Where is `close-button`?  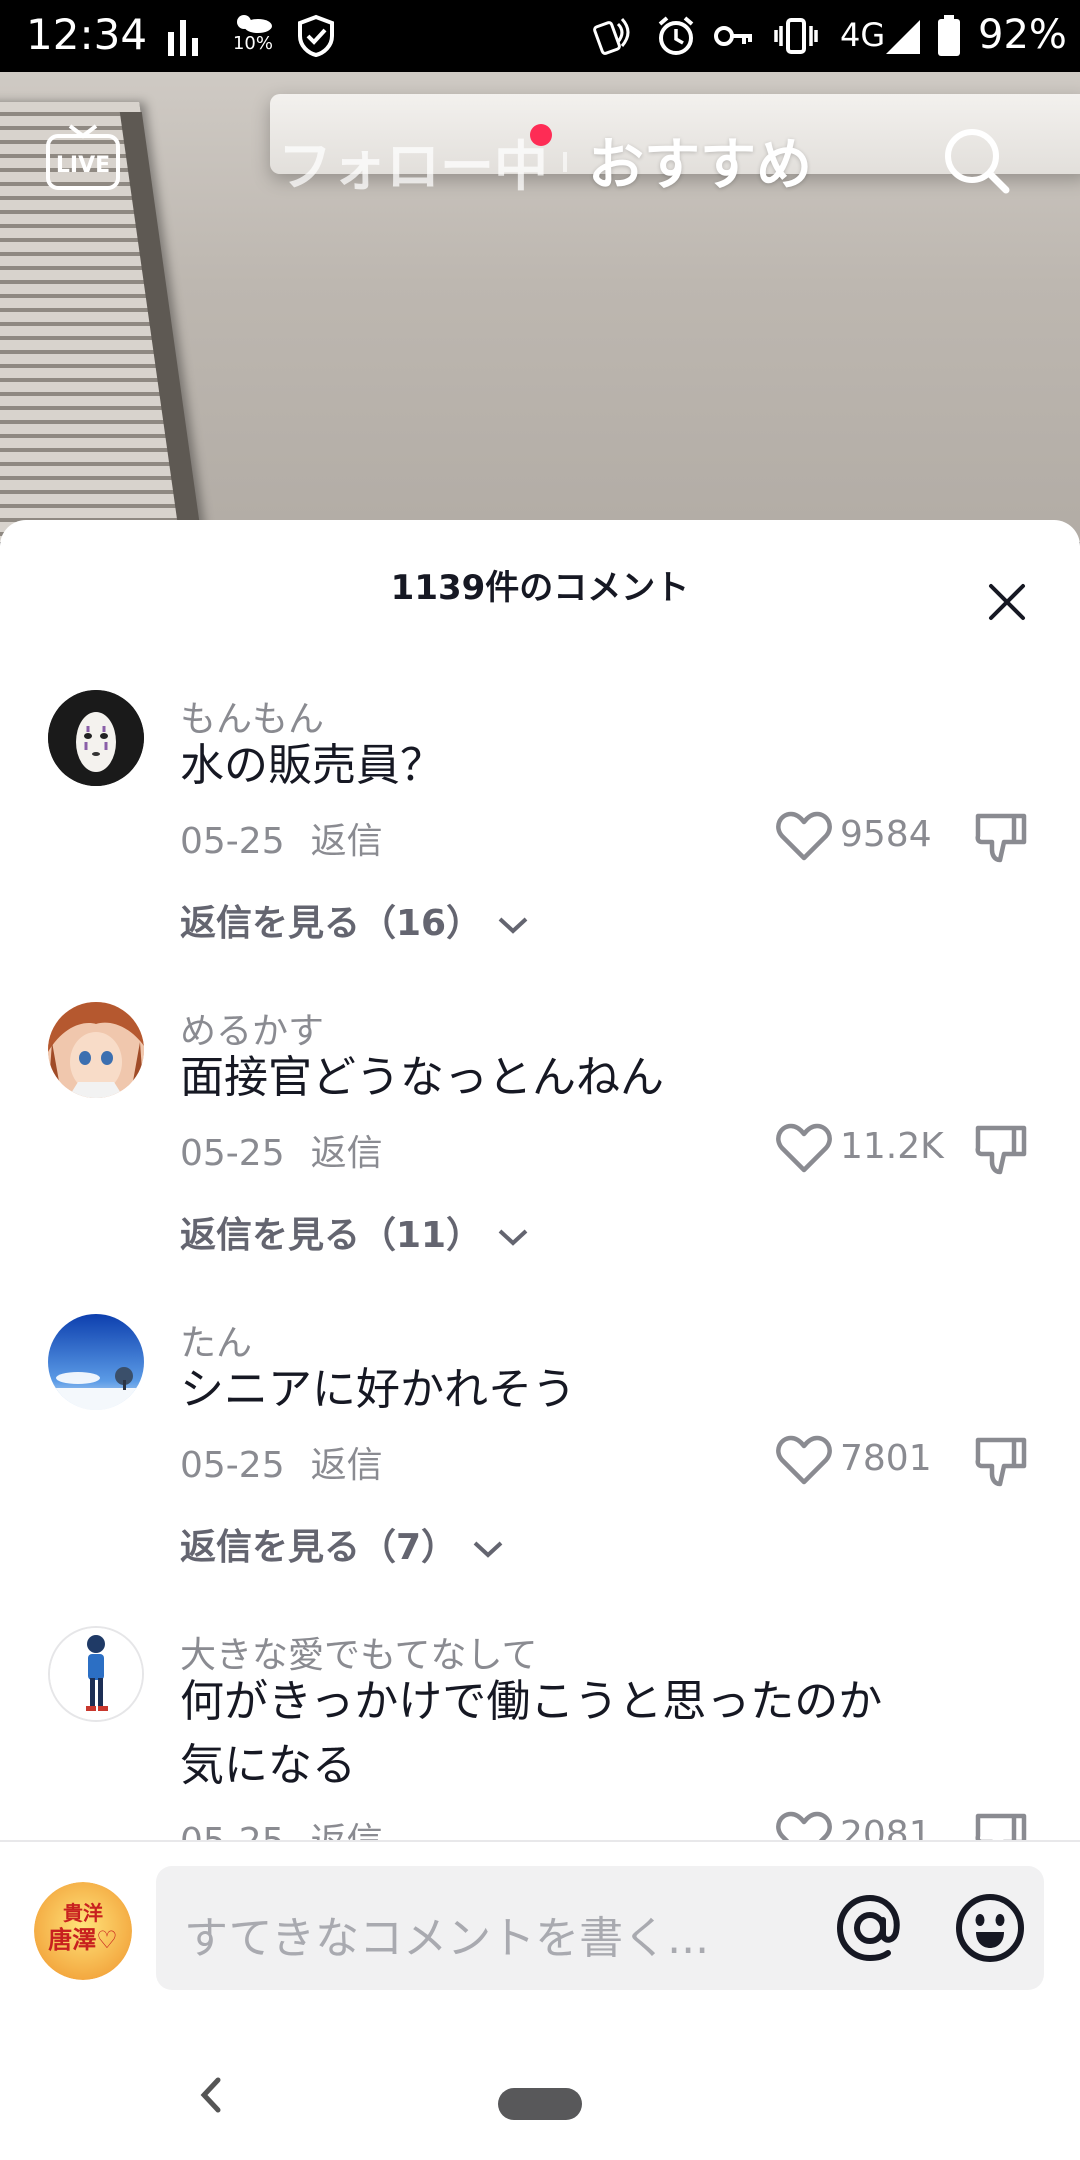
close-button is located at coordinates (1007, 602).